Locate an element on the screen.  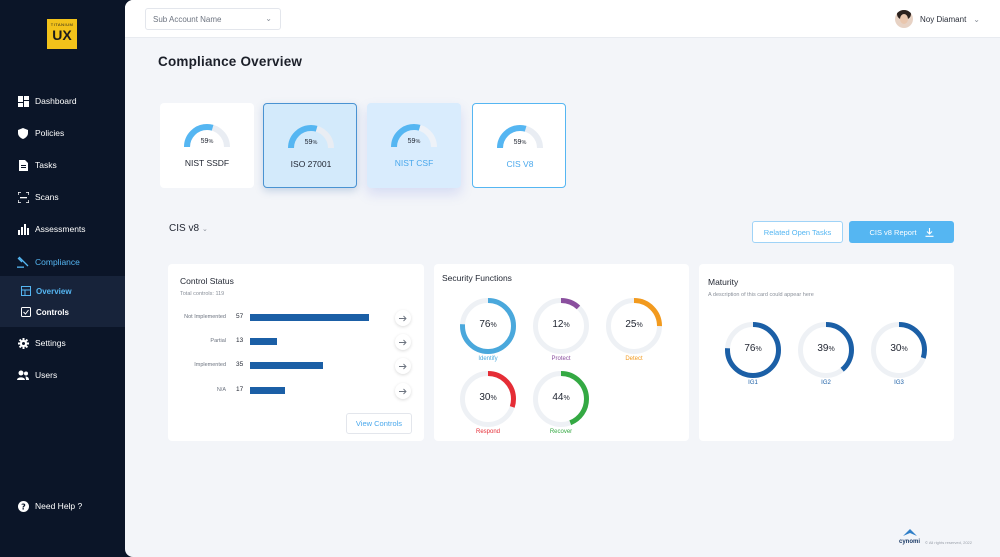
maturity-donut-ig2: 39% IG2 is located at coordinates (826, 354).